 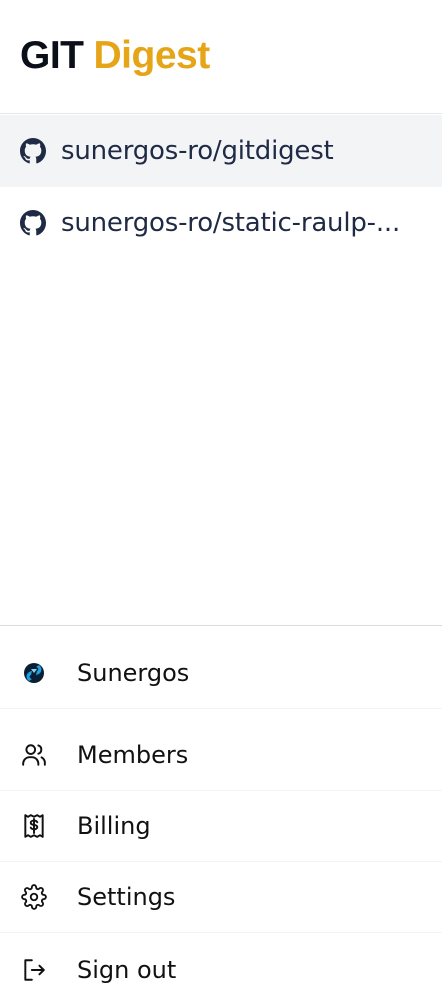 I want to click on app-logo: GIT Digest, so click(x=115, y=56).